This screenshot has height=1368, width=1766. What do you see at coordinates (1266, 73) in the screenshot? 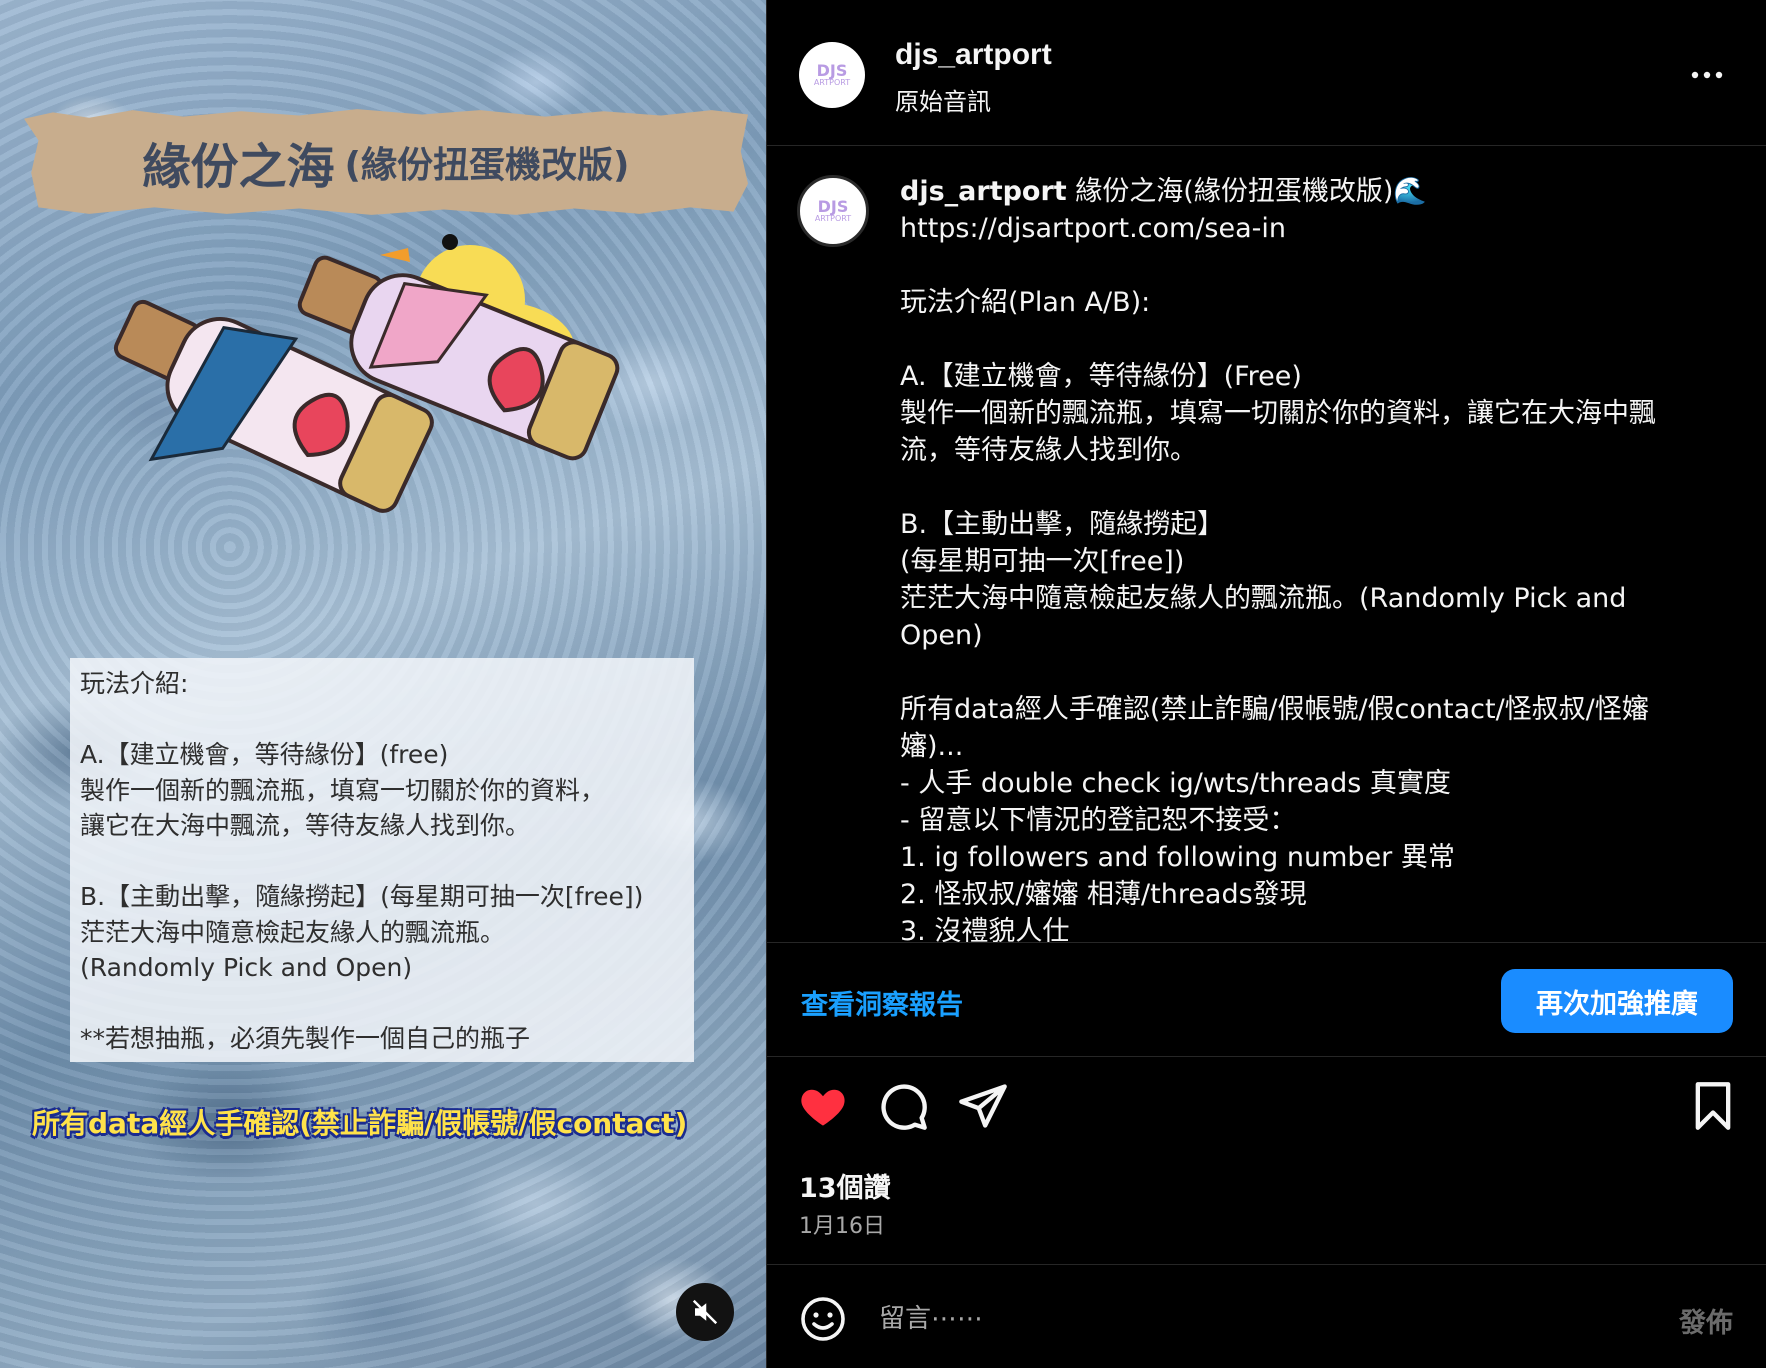
I see `post-header: DJS ARTPORT djs_artport 原始音訊` at bounding box center [1266, 73].